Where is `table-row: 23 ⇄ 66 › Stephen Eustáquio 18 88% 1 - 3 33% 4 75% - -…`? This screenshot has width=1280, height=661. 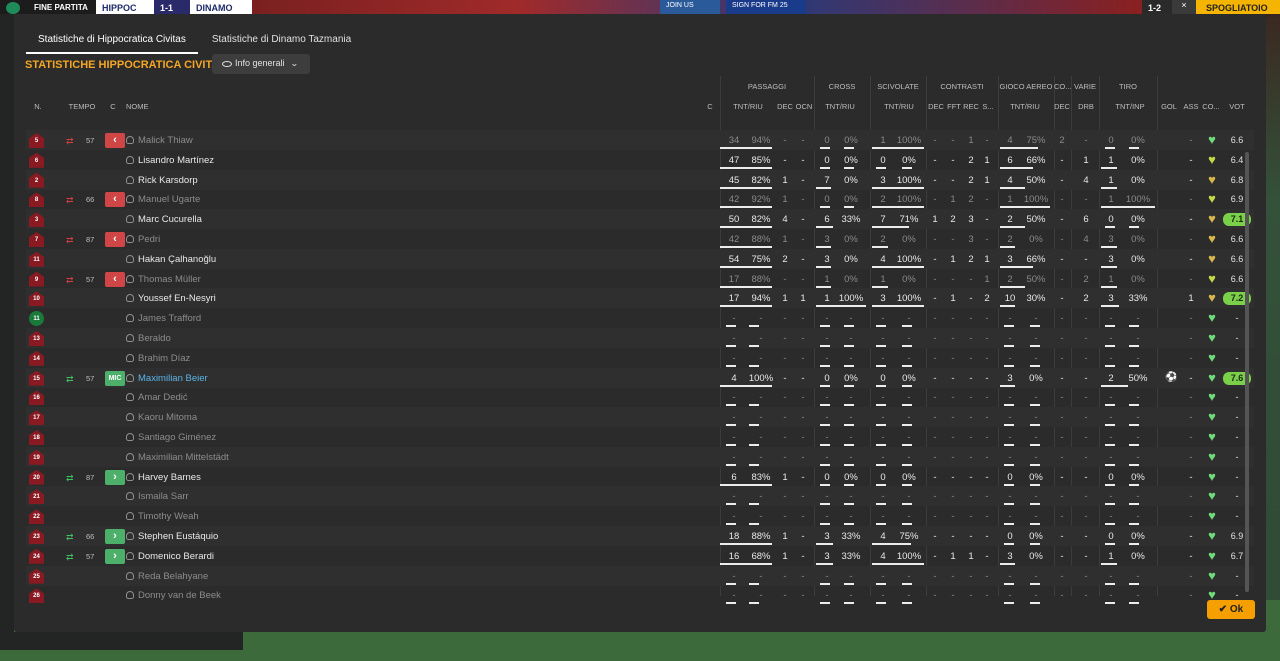
table-row: 23 ⇄ 66 › Stephen Eustáquio 18 88% 1 - 3 33% 4 75% - -… is located at coordinates (640, 536).